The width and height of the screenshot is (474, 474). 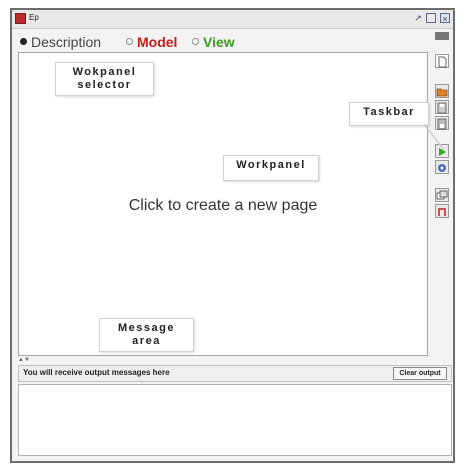 What do you see at coordinates (442, 107) in the screenshot?
I see `save-icon` at bounding box center [442, 107].